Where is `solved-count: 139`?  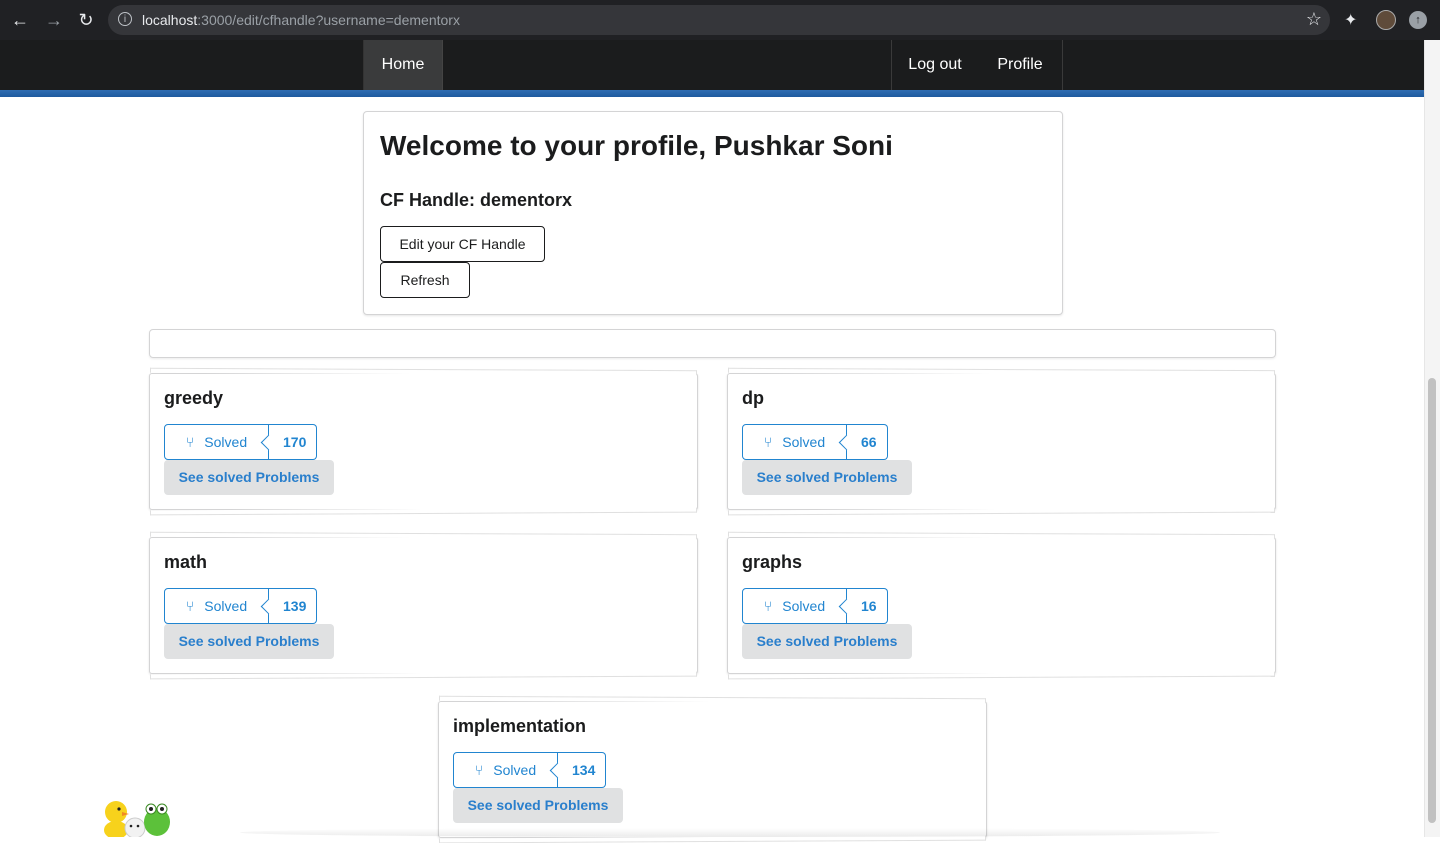 solved-count: 139 is located at coordinates (293, 606).